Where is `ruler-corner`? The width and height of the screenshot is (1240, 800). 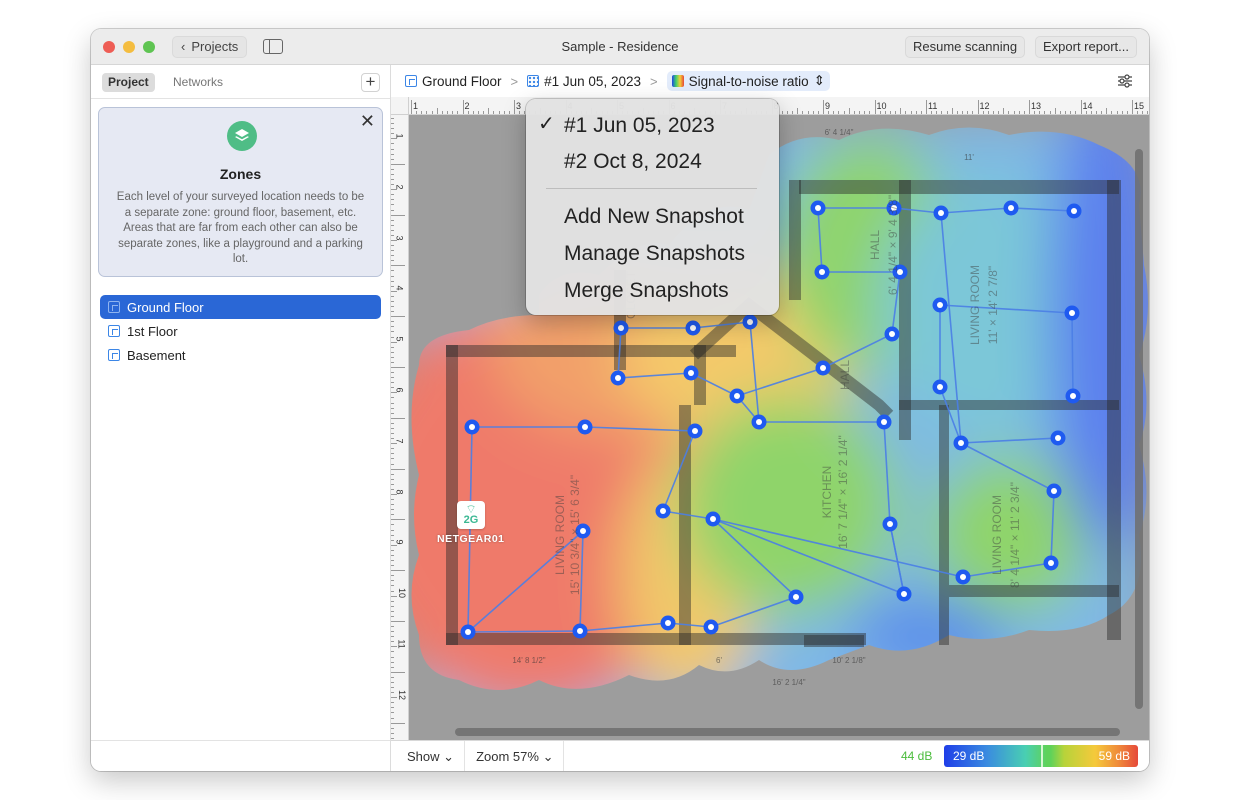
ruler-corner is located at coordinates (400, 106).